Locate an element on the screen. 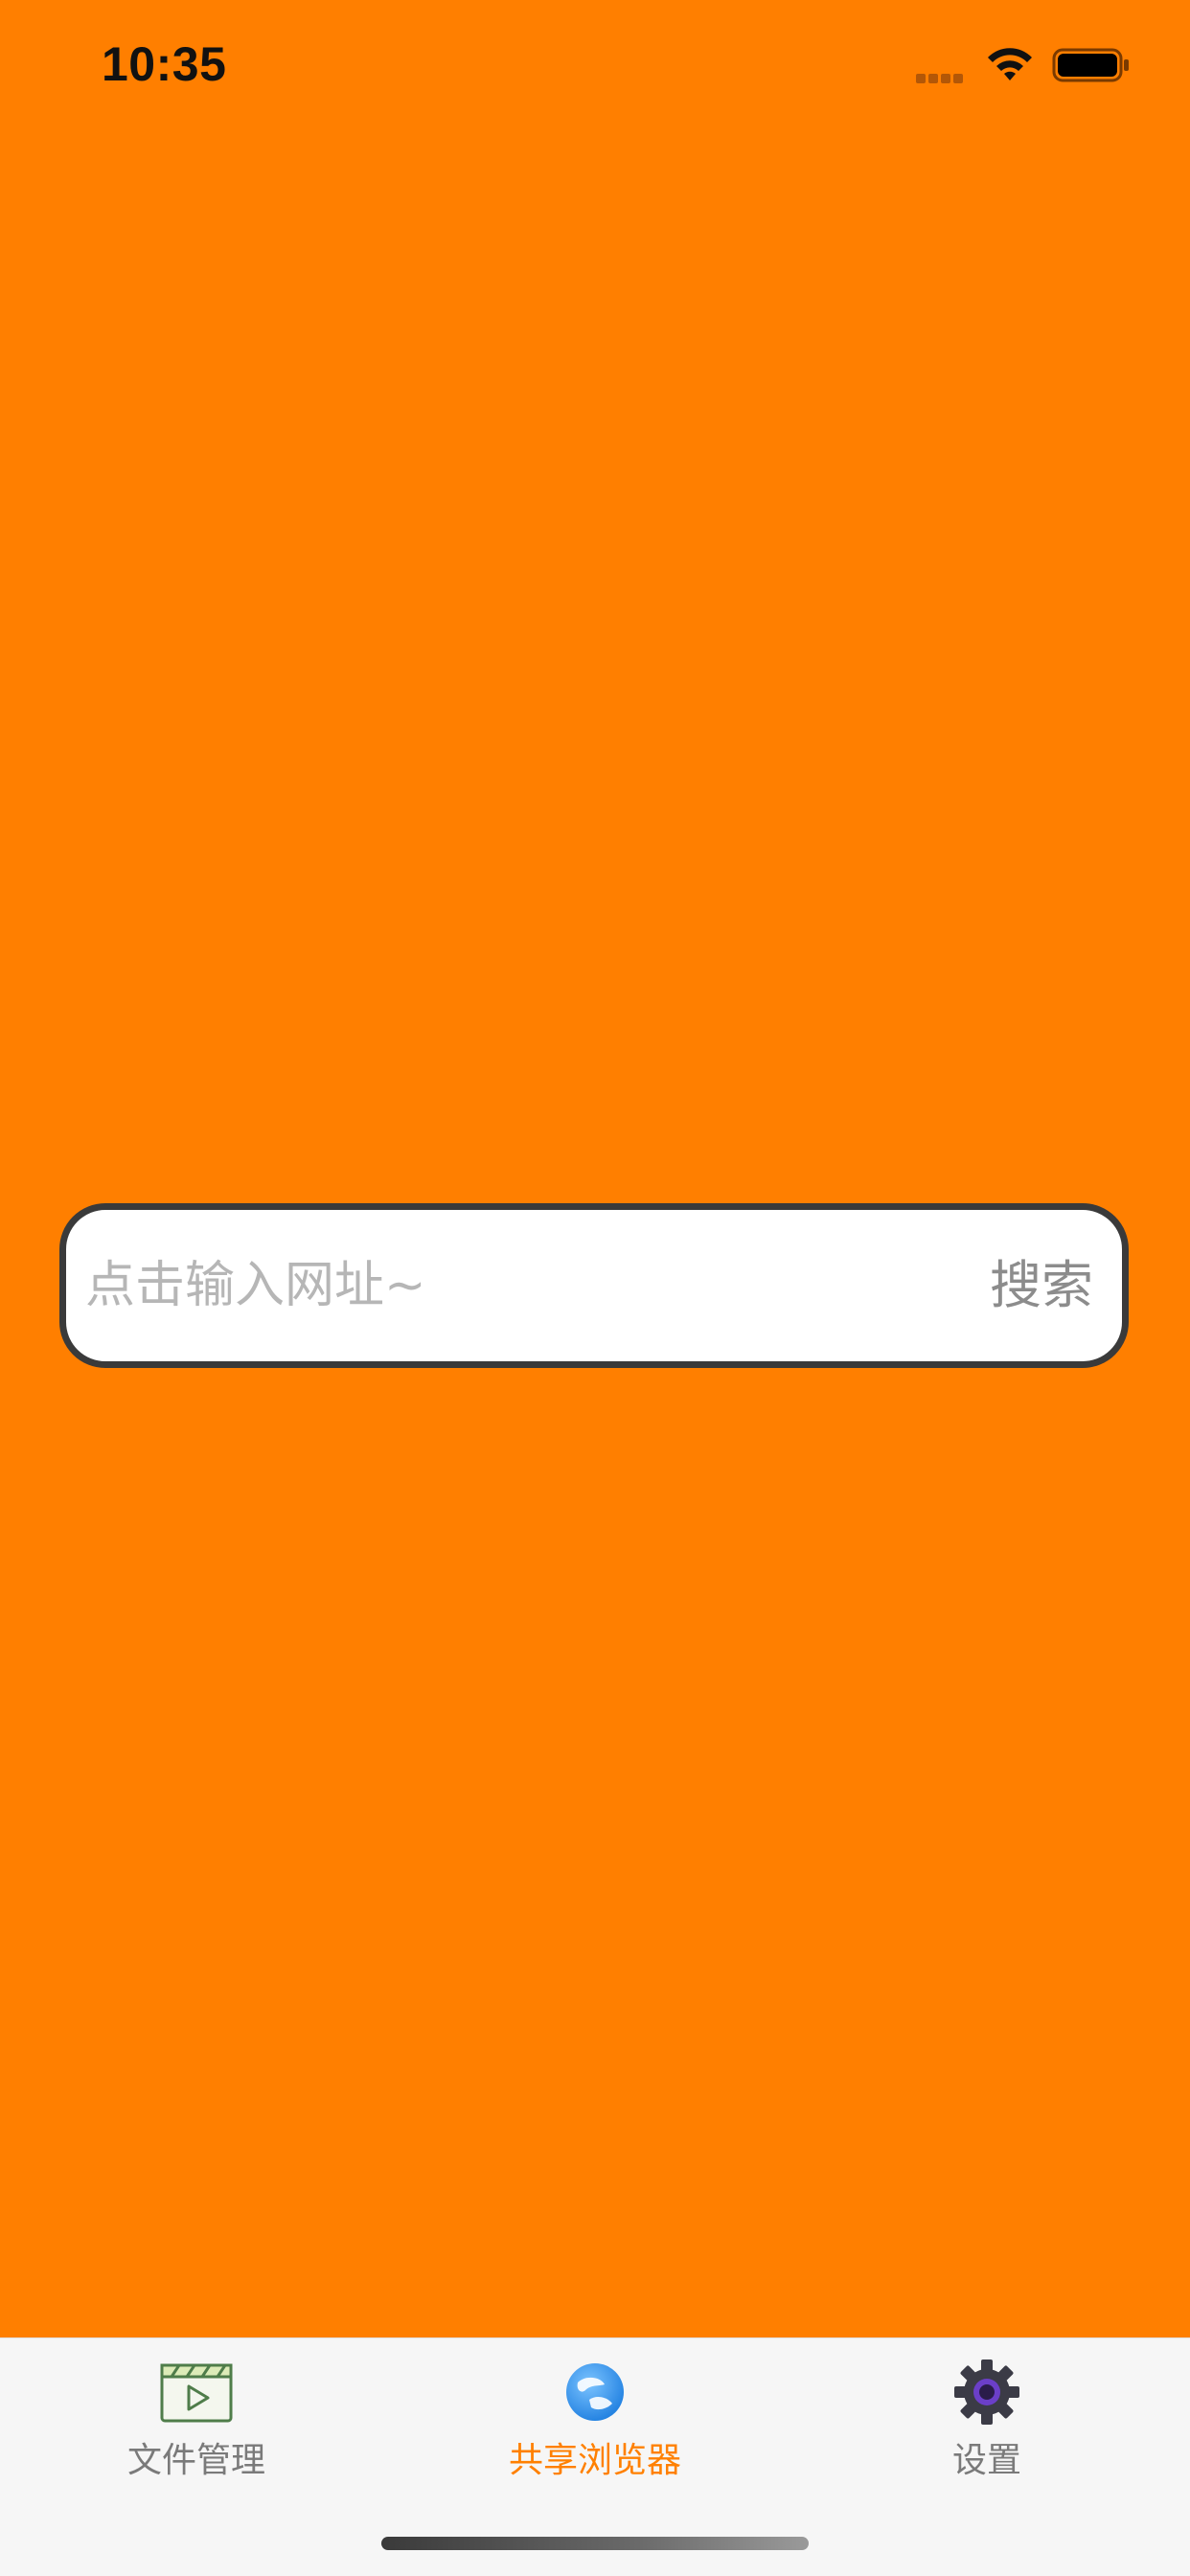 This screenshot has height=2576, width=1190. tab-label: 文件管理 is located at coordinates (195, 2460).